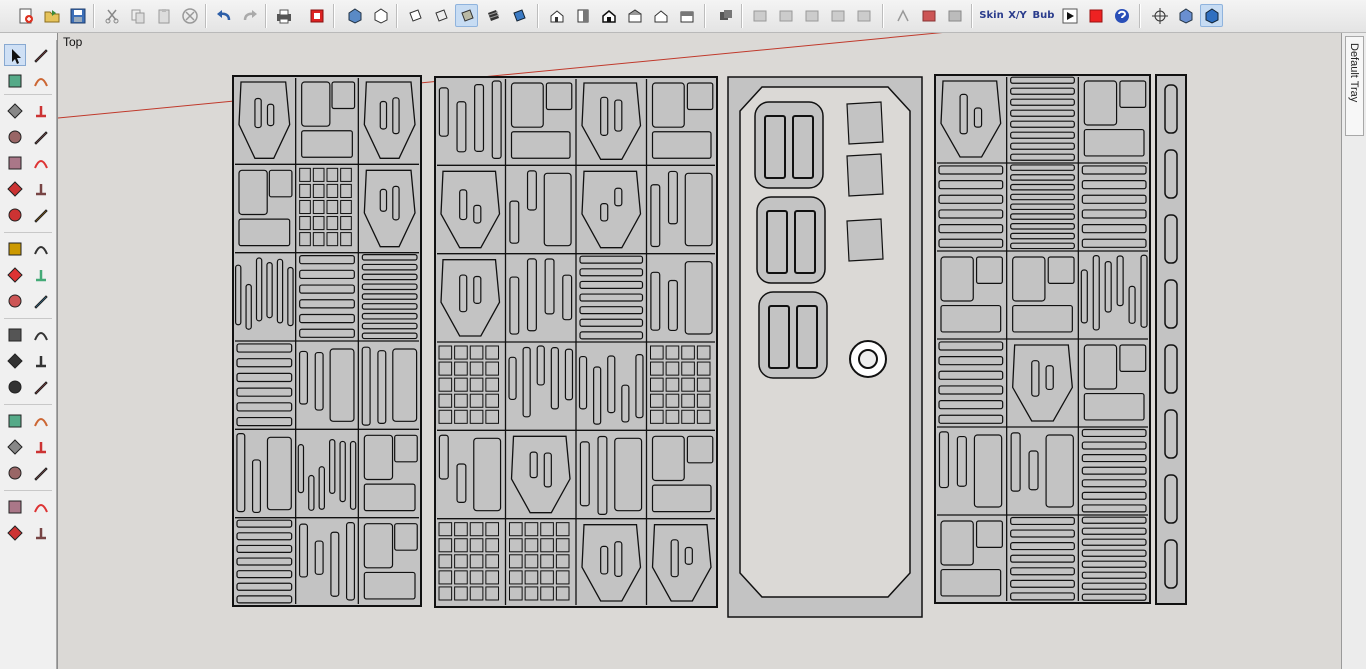 This screenshot has height=669, width=1366. I want to click on section-icon, so click(1185, 15).